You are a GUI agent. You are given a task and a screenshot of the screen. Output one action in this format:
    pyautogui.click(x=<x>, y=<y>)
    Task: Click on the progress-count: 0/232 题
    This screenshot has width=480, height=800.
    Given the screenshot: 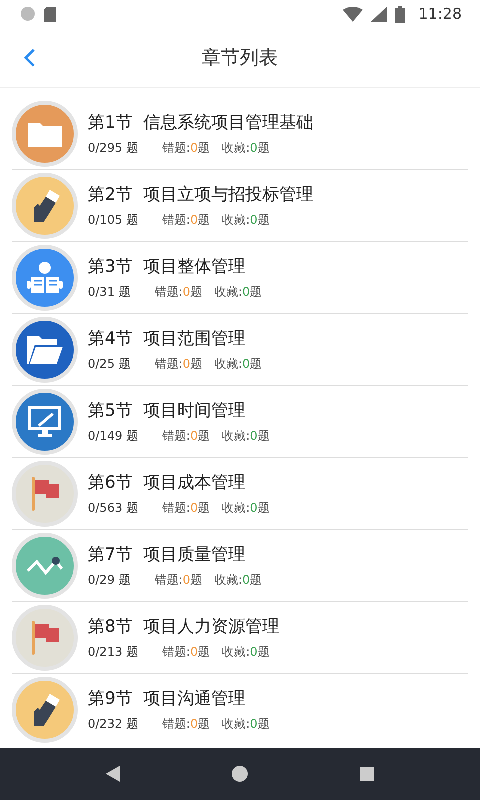 What is the action you would take?
    pyautogui.click(x=113, y=724)
    